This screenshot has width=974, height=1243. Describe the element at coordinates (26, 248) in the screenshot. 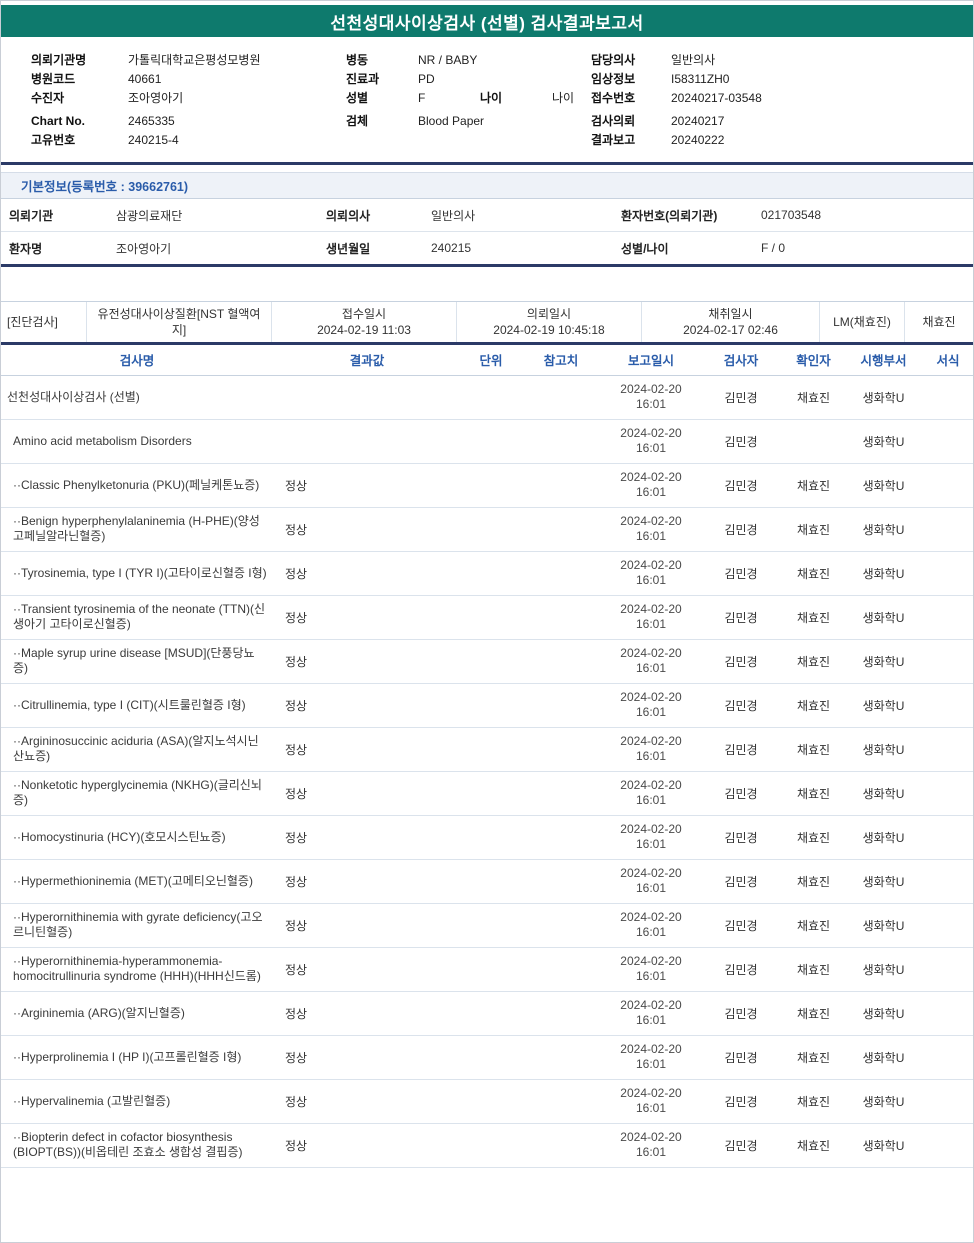

I see `basic-info-label: 환자명` at that location.